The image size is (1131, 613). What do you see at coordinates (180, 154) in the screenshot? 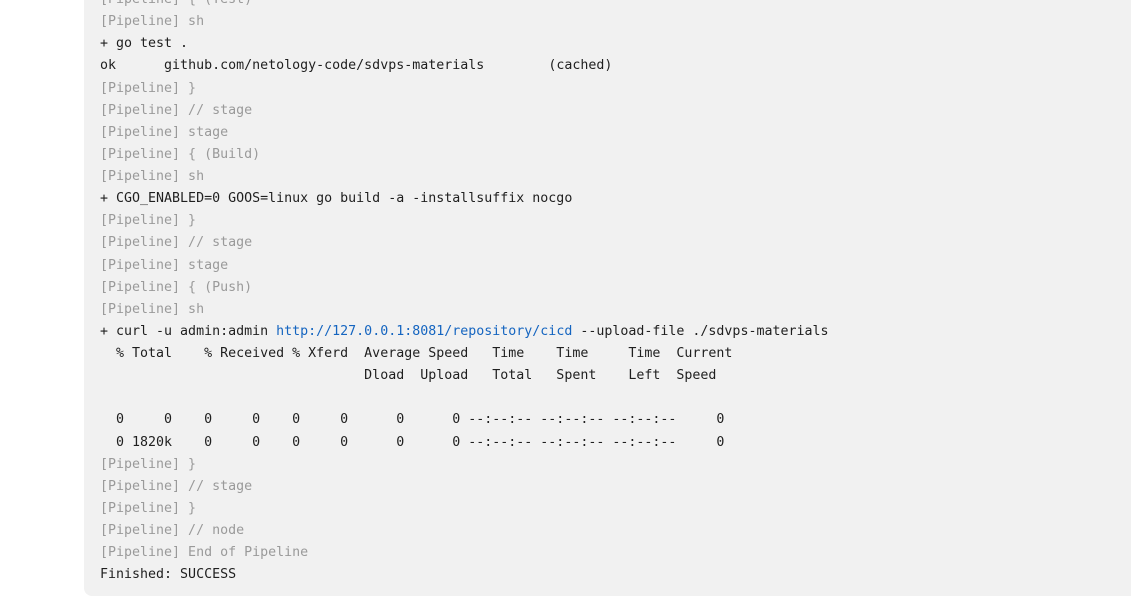
I see `pipeline-step-line: [Pipeline] { (Build)` at bounding box center [180, 154].